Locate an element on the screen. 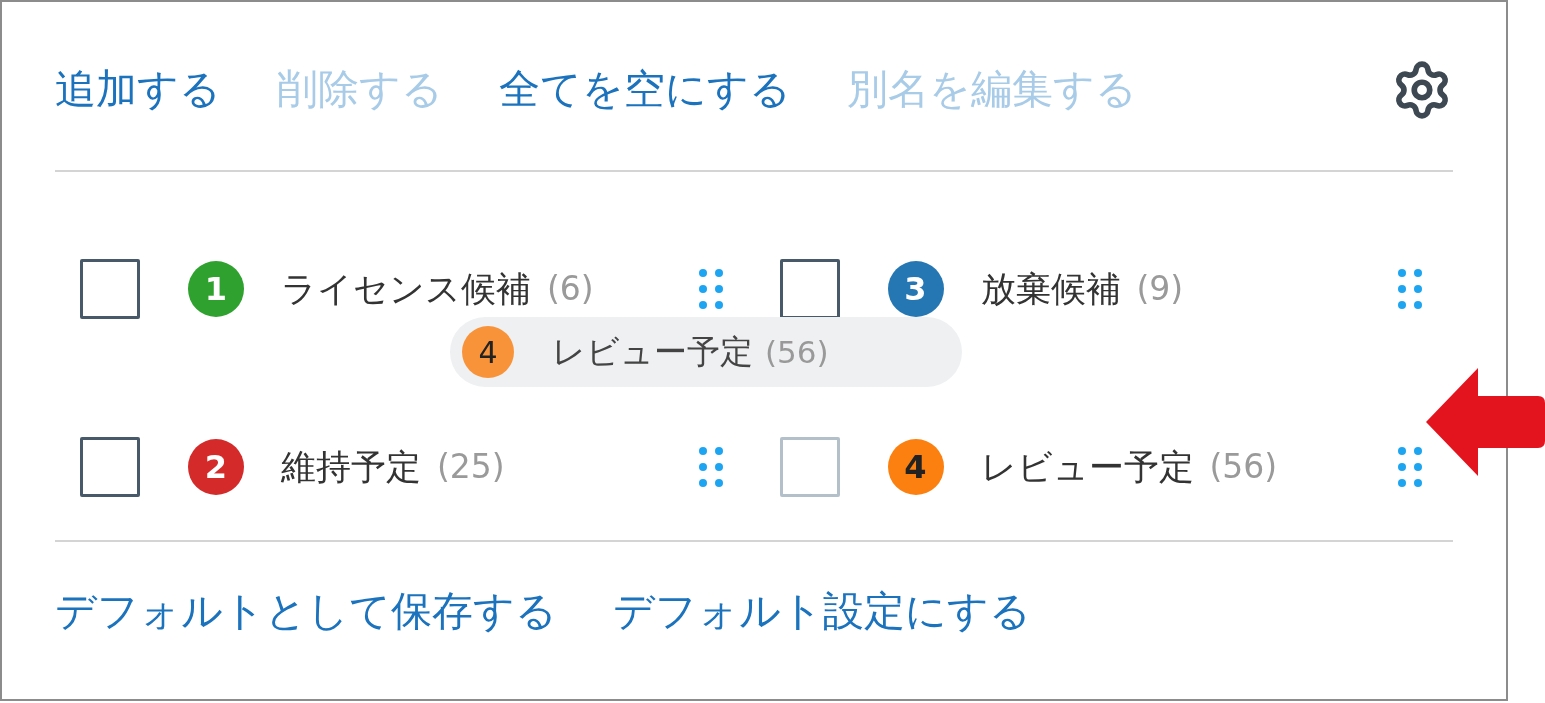 The width and height of the screenshot is (1545, 703). footer-link: デフォルト設定にする is located at coordinates (822, 612).